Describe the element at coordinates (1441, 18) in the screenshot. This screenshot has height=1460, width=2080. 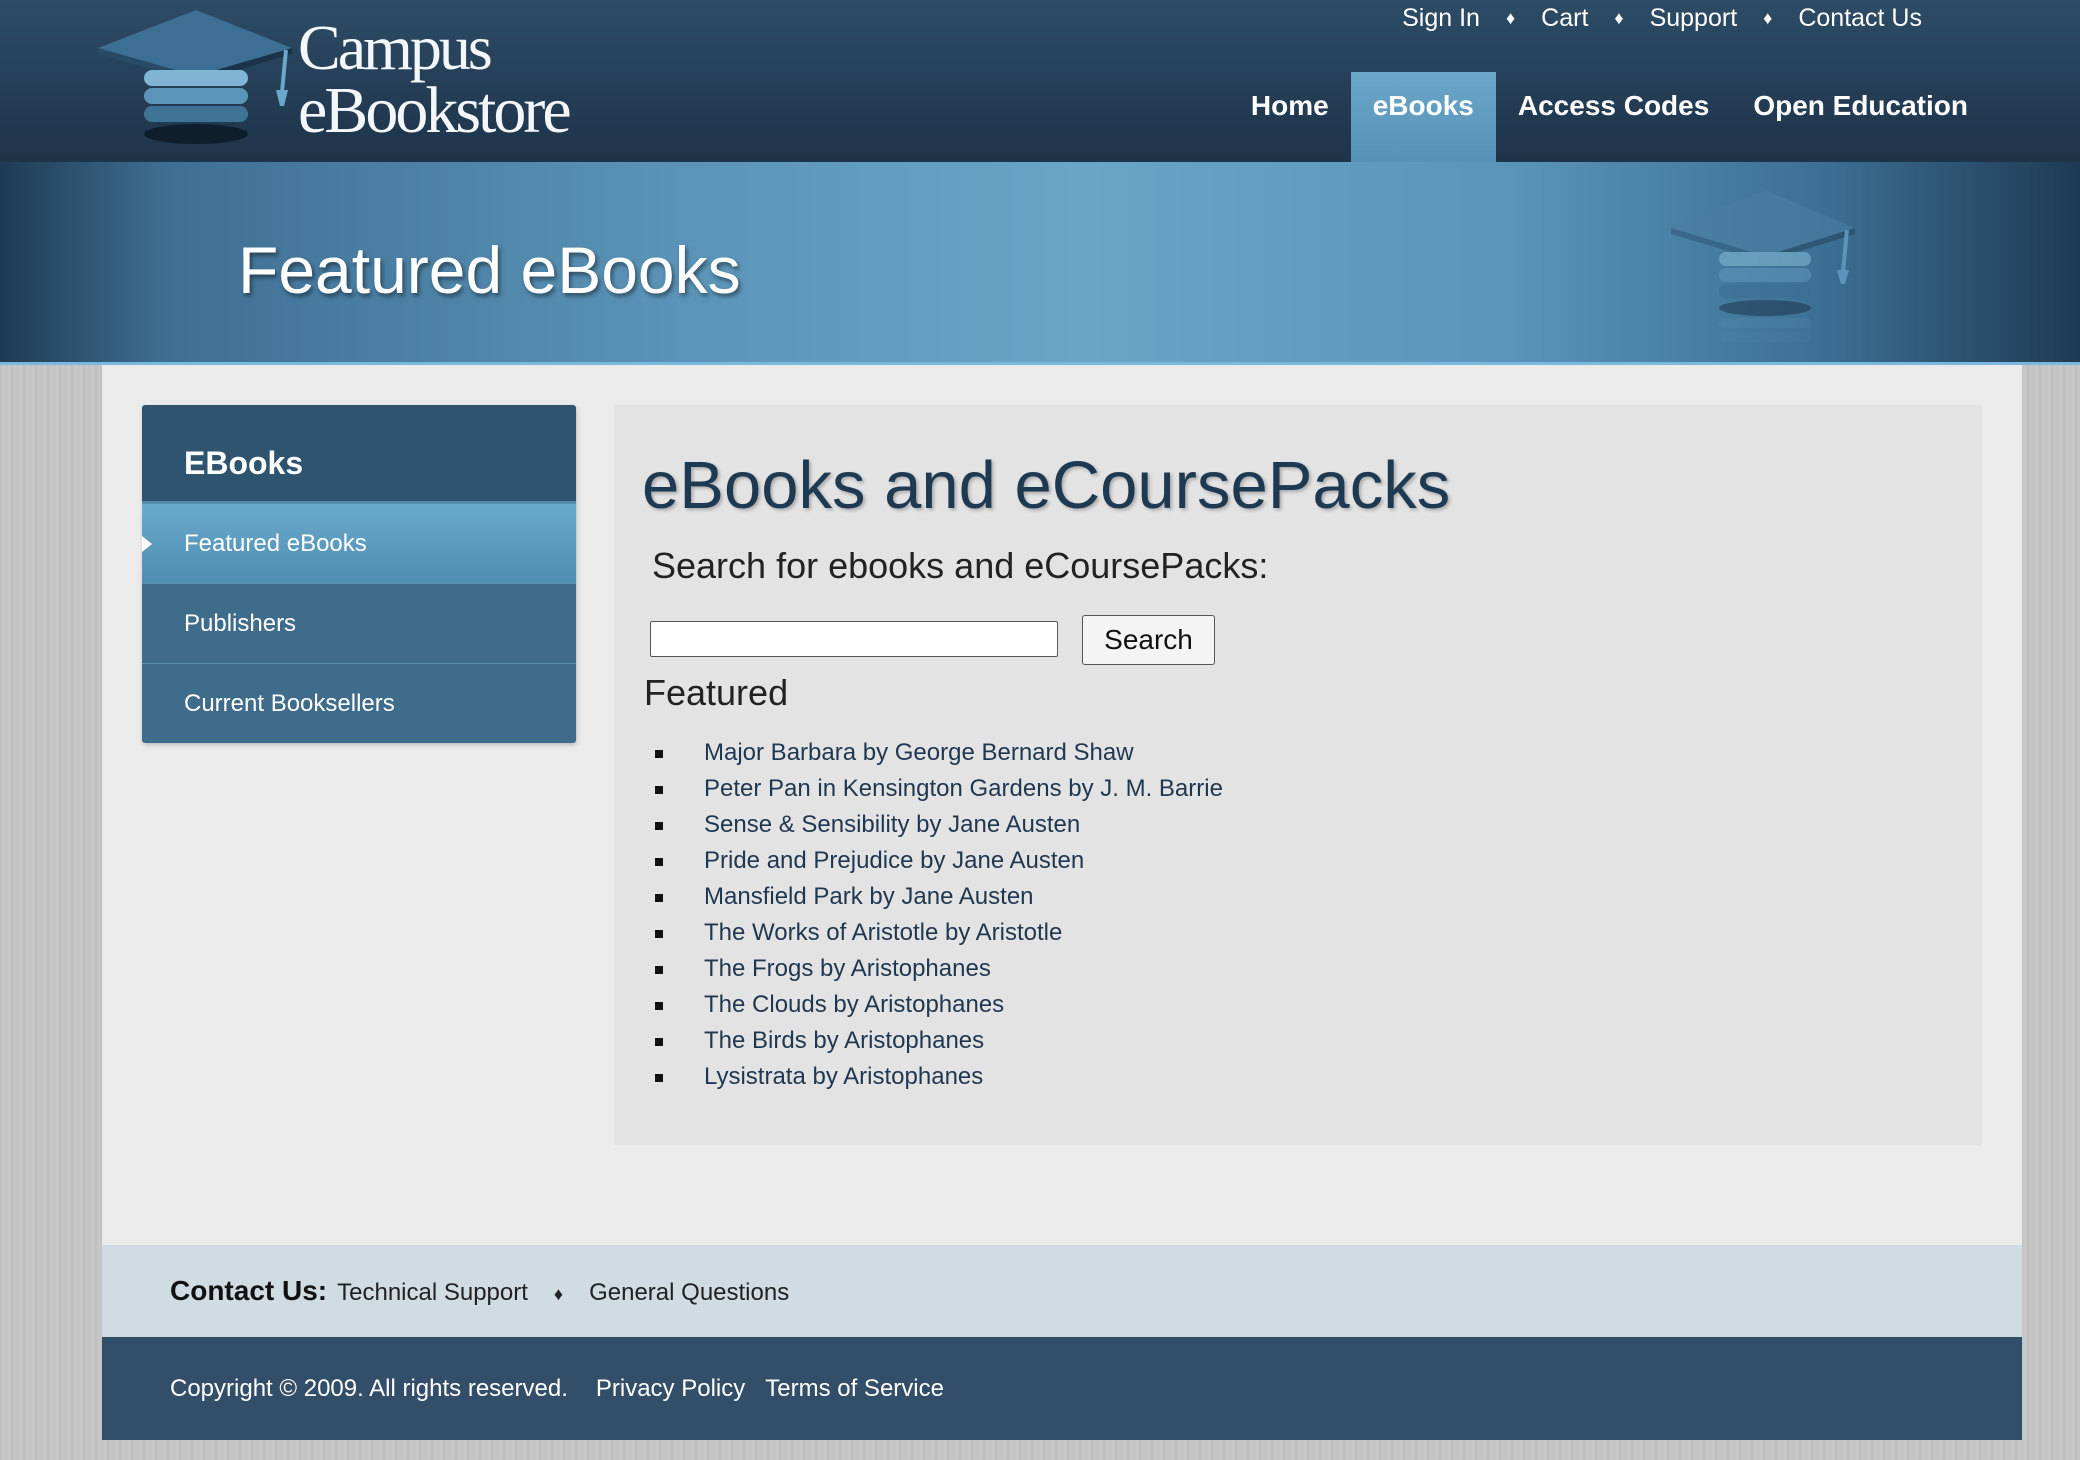
I see `sign-in-link: Sign In` at that location.